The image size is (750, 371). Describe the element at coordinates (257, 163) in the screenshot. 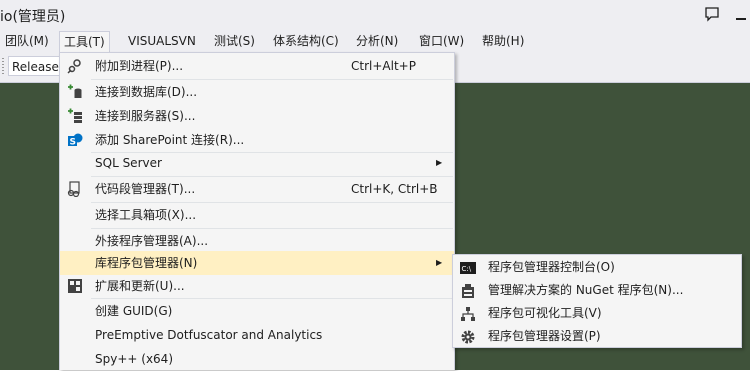

I see `menu-item-sql-server: SQL Server ▶` at that location.